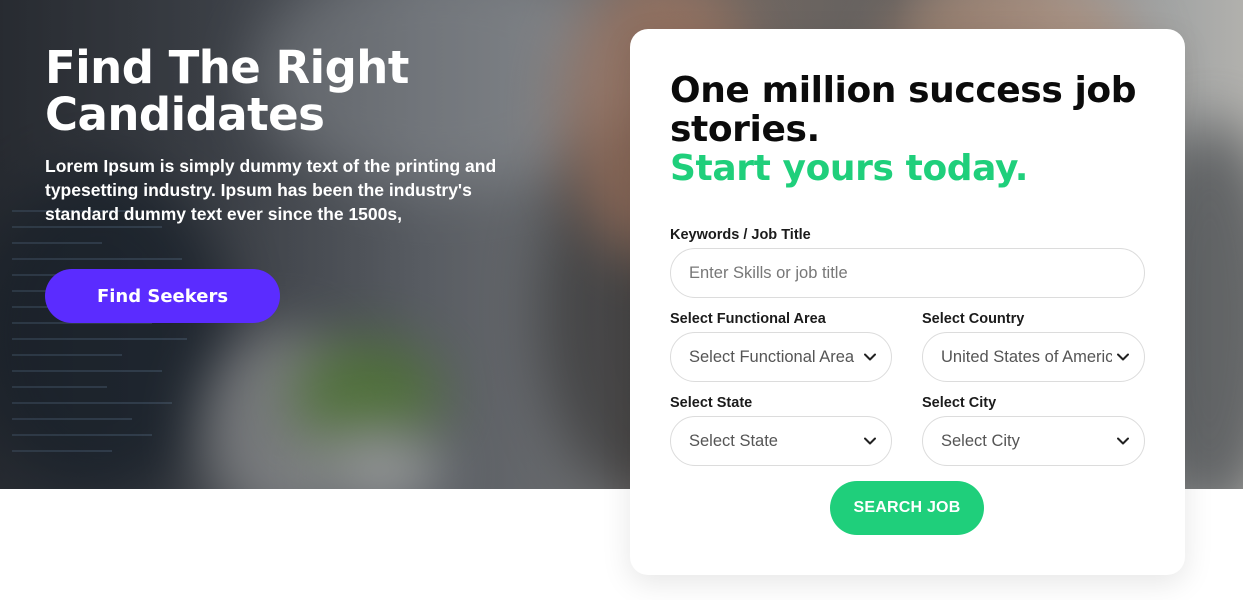 The image size is (1243, 600). Describe the element at coordinates (733, 440) in the screenshot. I see `state-value: Select State` at that location.